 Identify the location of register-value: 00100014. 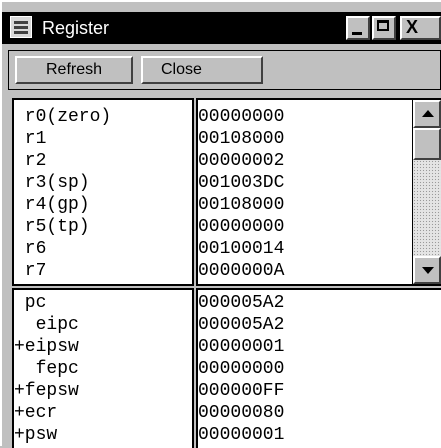
(241, 249).